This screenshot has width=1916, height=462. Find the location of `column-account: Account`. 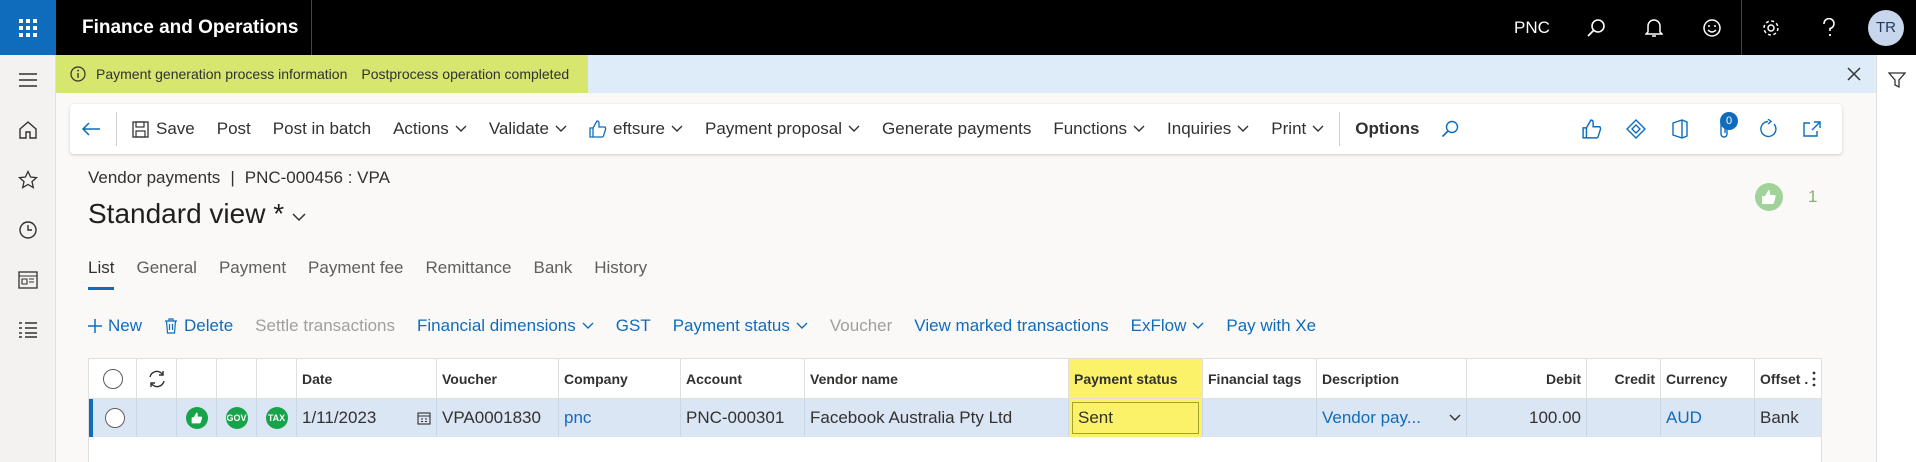

column-account: Account is located at coordinates (743, 378).